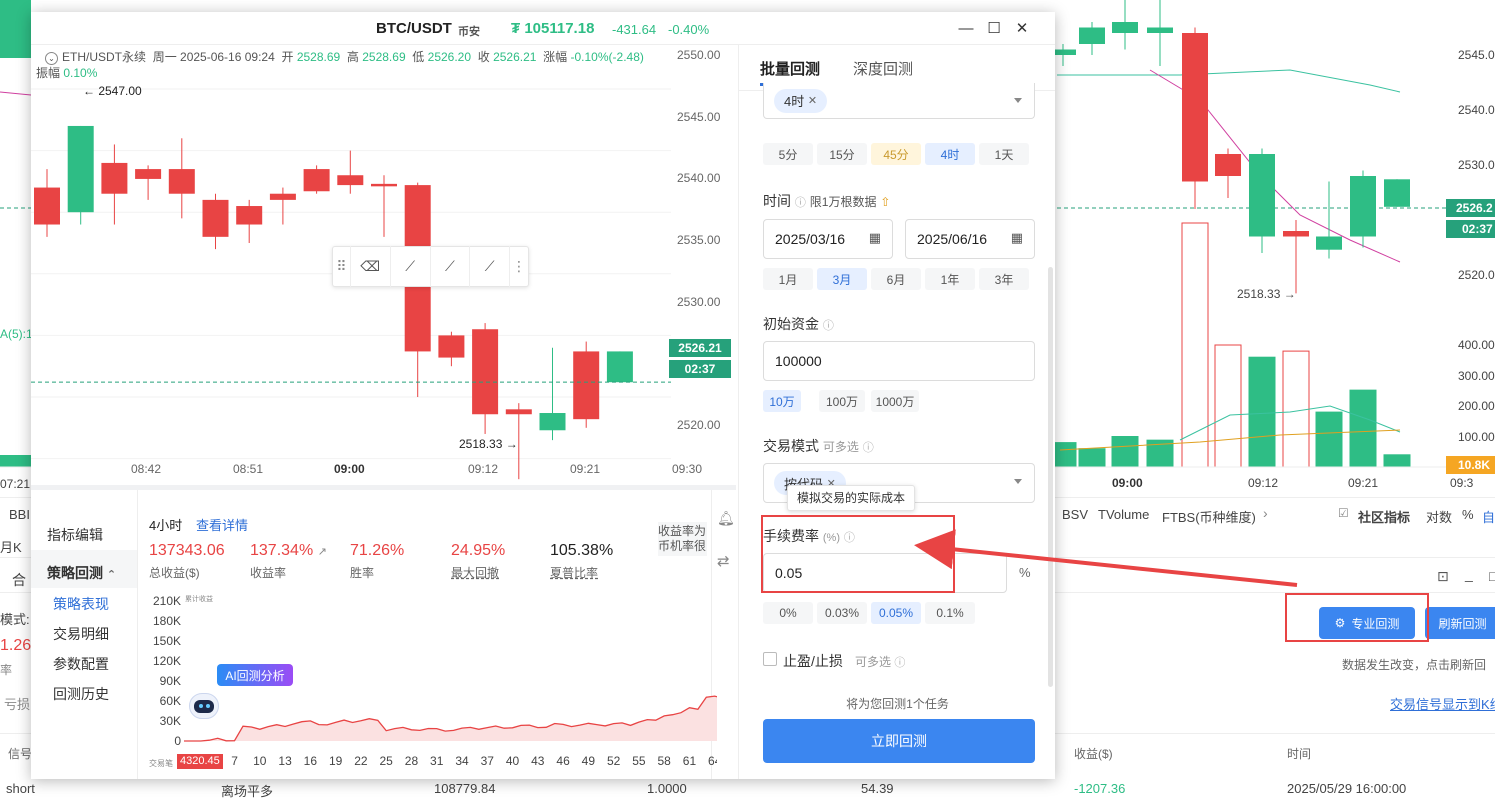 The height and width of the screenshot is (800, 1495). I want to click on annotation-arrow, so click(1106, 558).